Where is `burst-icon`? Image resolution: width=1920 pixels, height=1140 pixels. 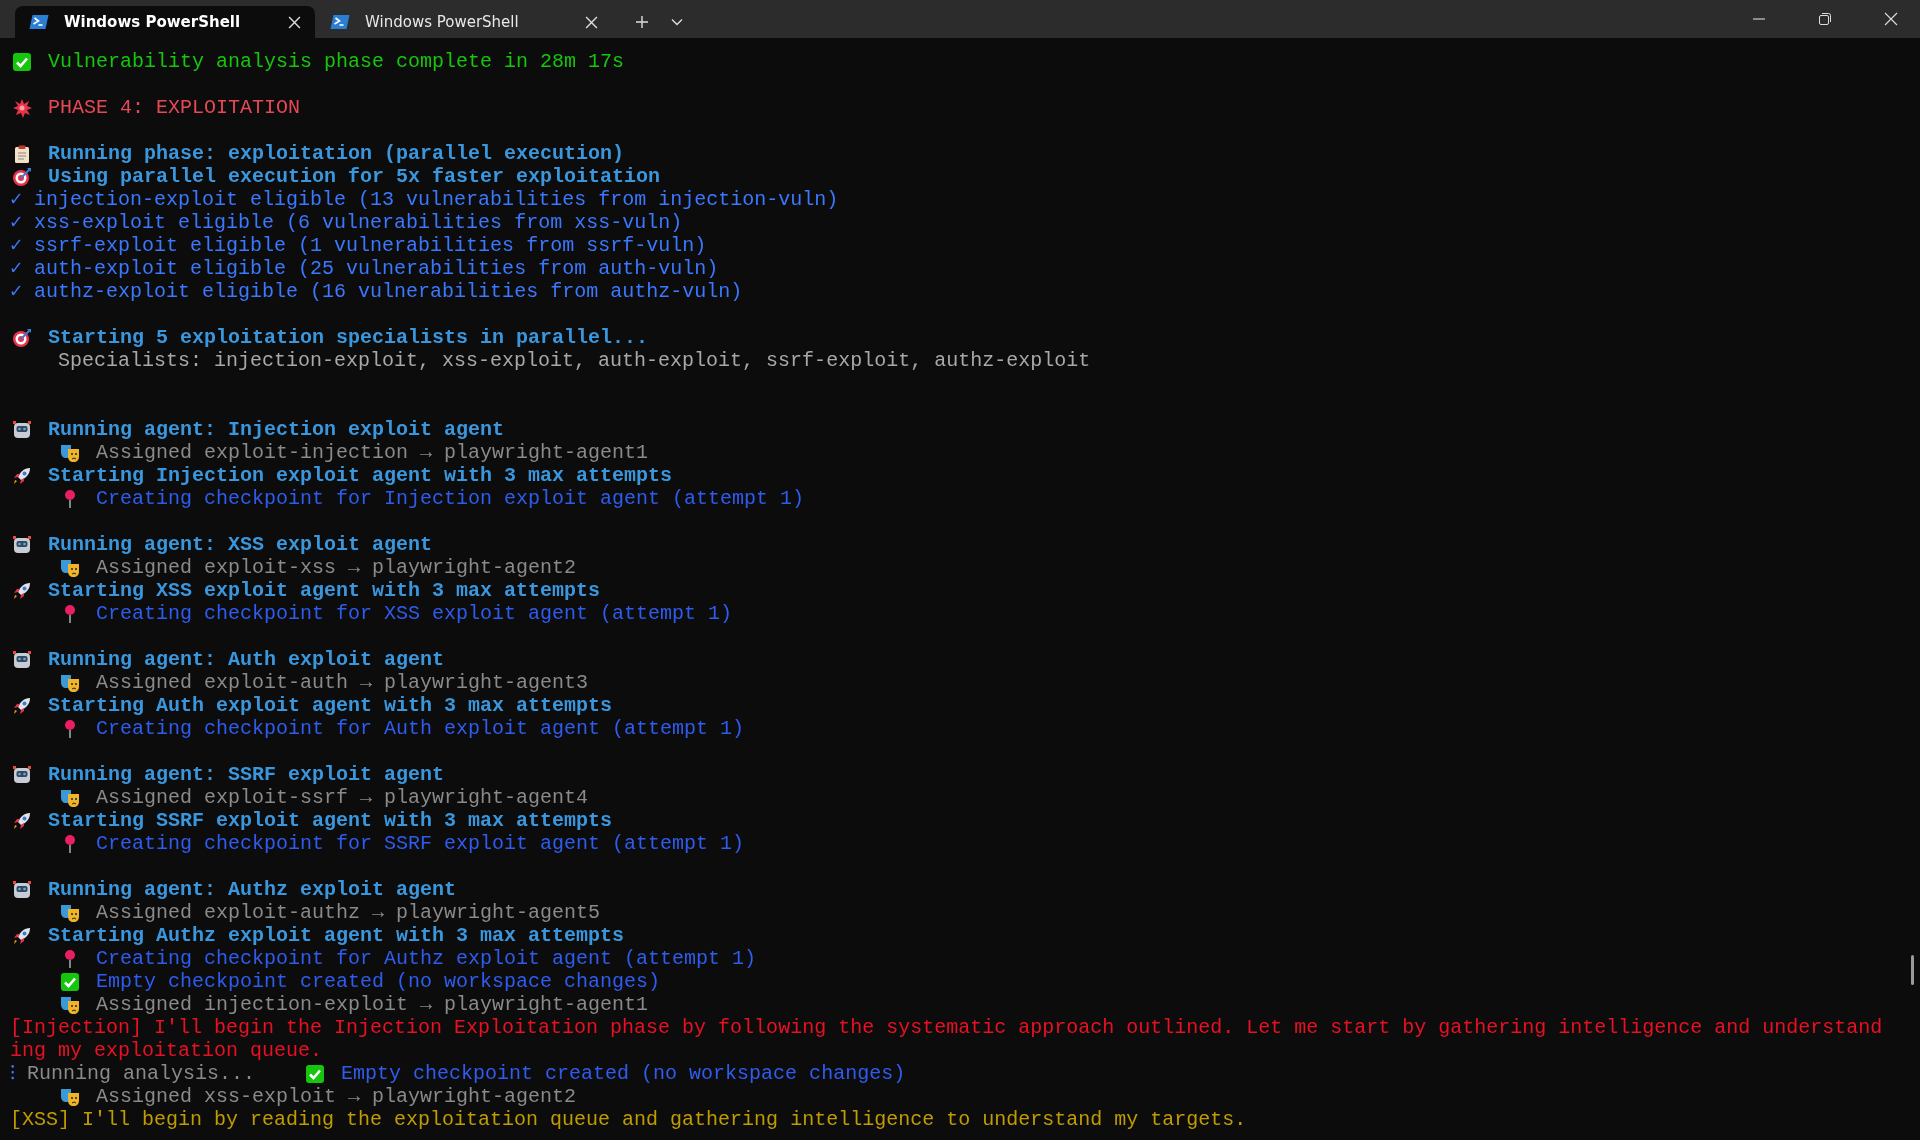
burst-icon is located at coordinates (22, 107).